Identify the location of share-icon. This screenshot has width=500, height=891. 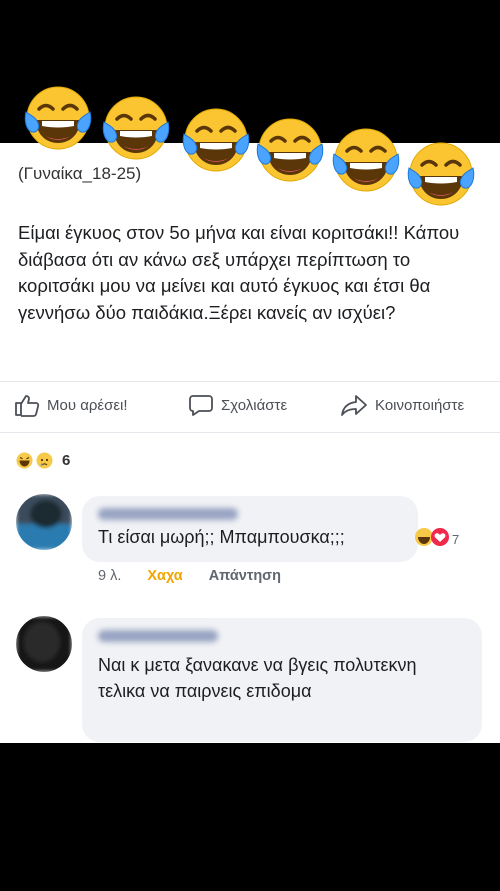
(354, 405).